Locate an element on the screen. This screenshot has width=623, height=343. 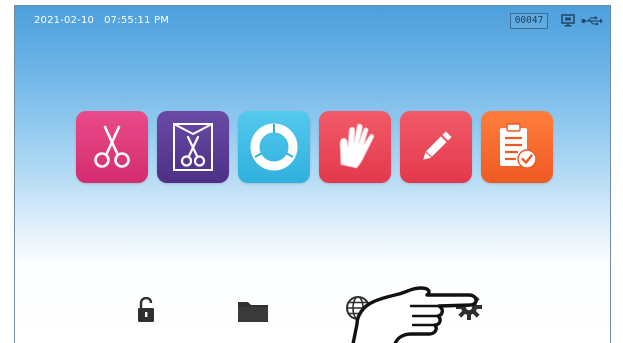
clipboard-check-icon is located at coordinates (518, 146).